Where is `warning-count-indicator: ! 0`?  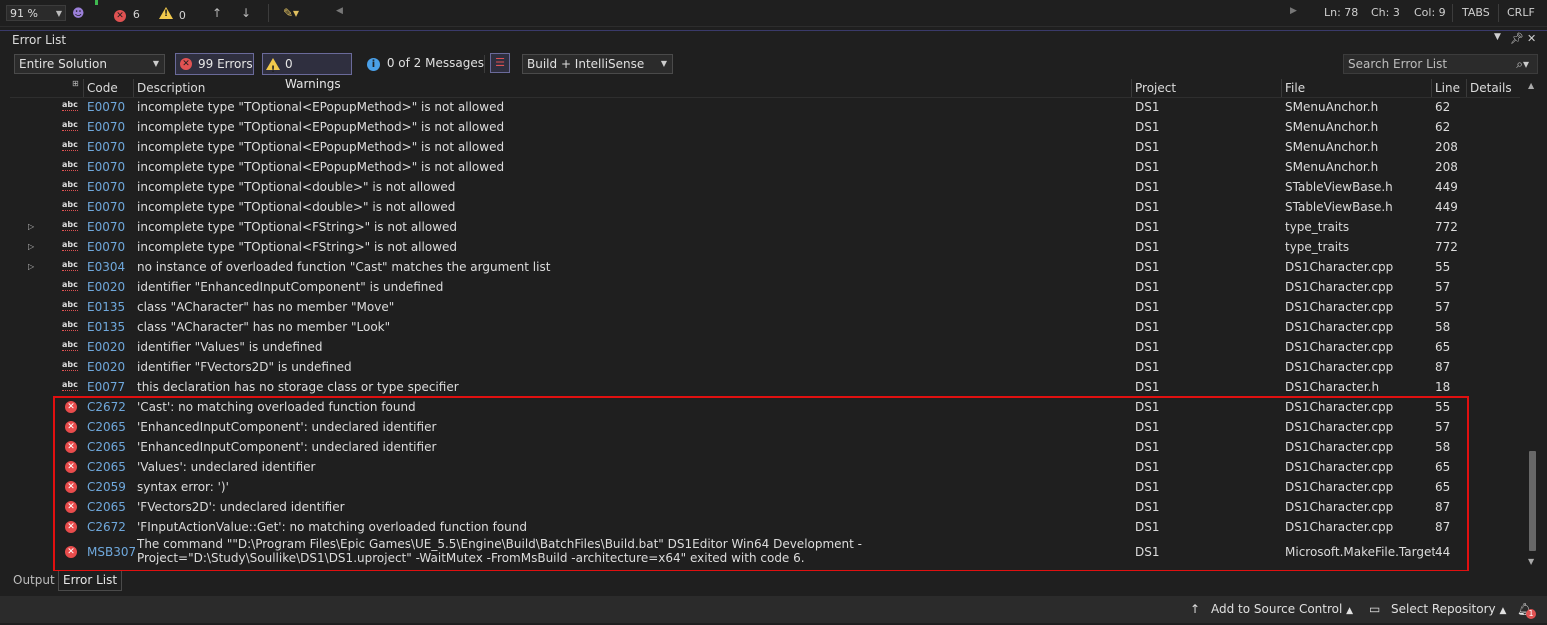
warning-count-indicator: ! 0 is located at coordinates (172, 14).